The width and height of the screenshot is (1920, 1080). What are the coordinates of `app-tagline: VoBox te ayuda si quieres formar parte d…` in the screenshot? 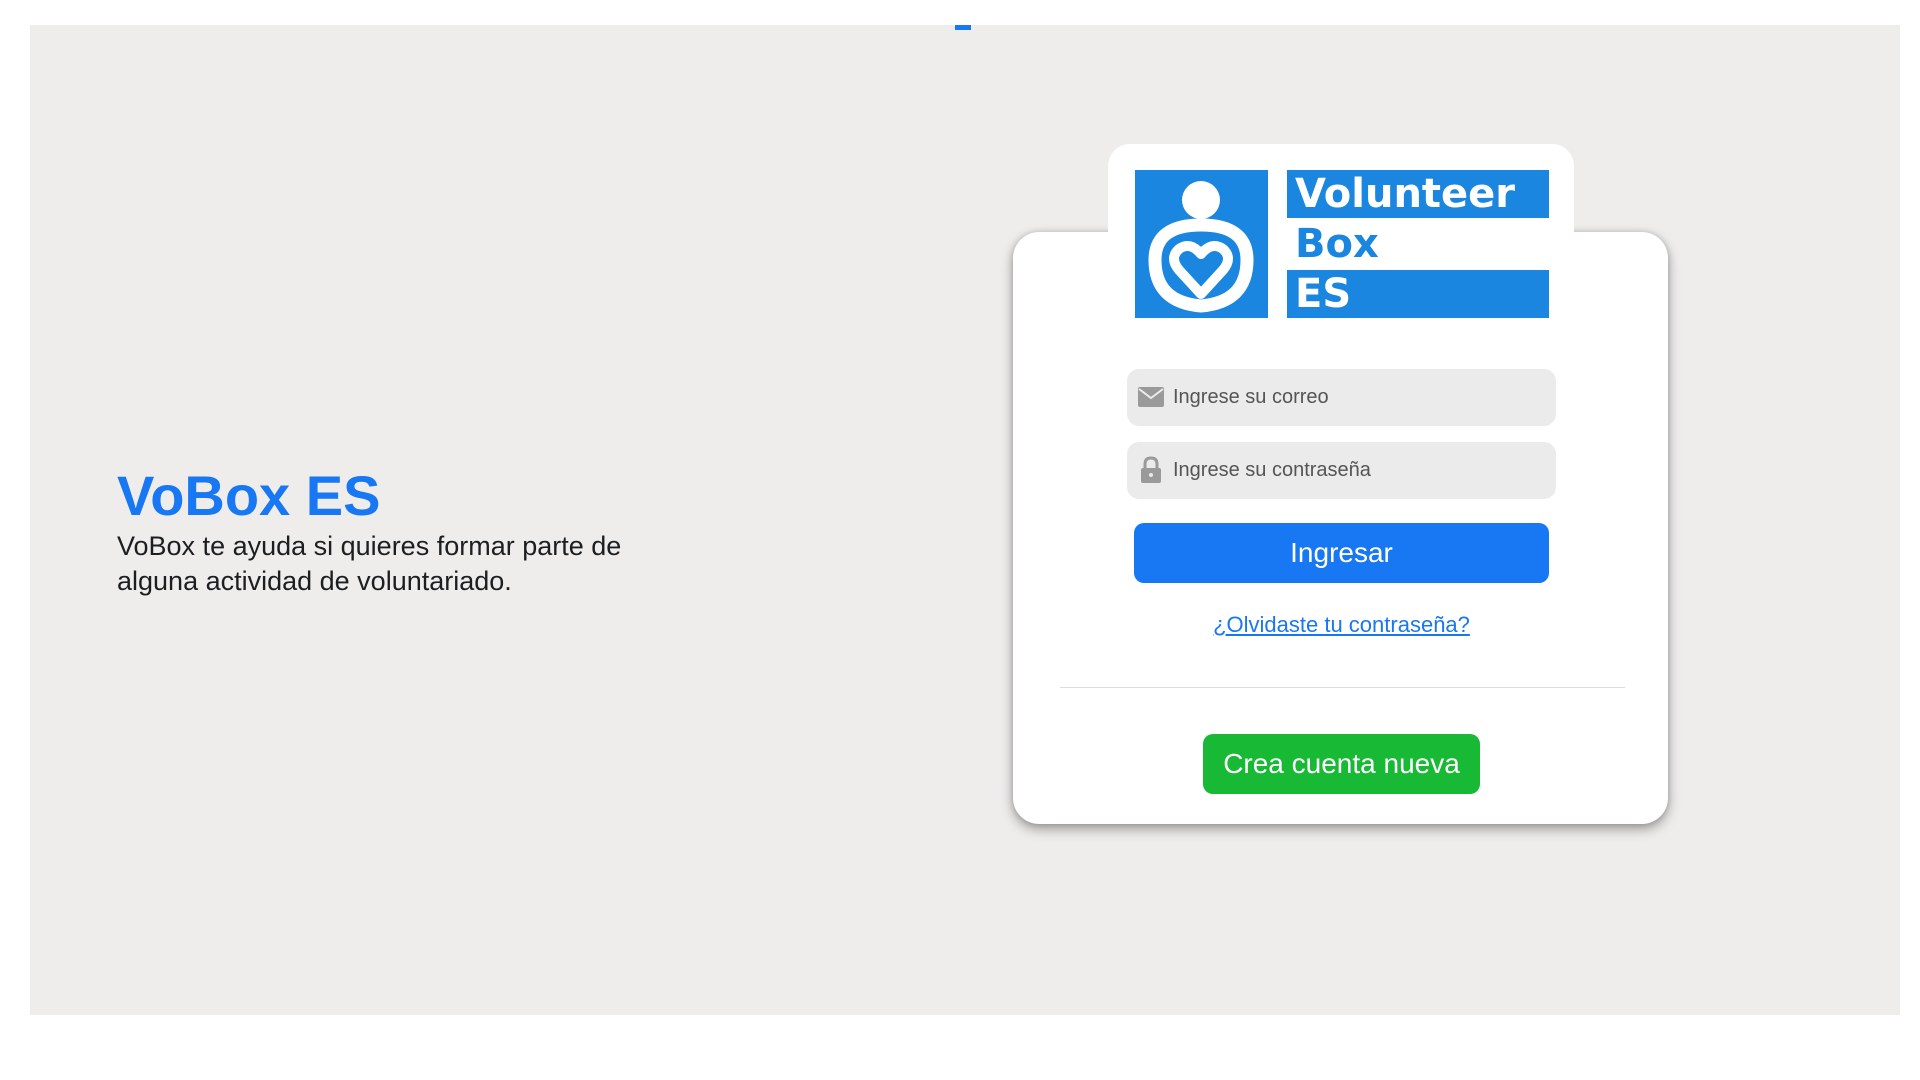 It's located at (369, 563).